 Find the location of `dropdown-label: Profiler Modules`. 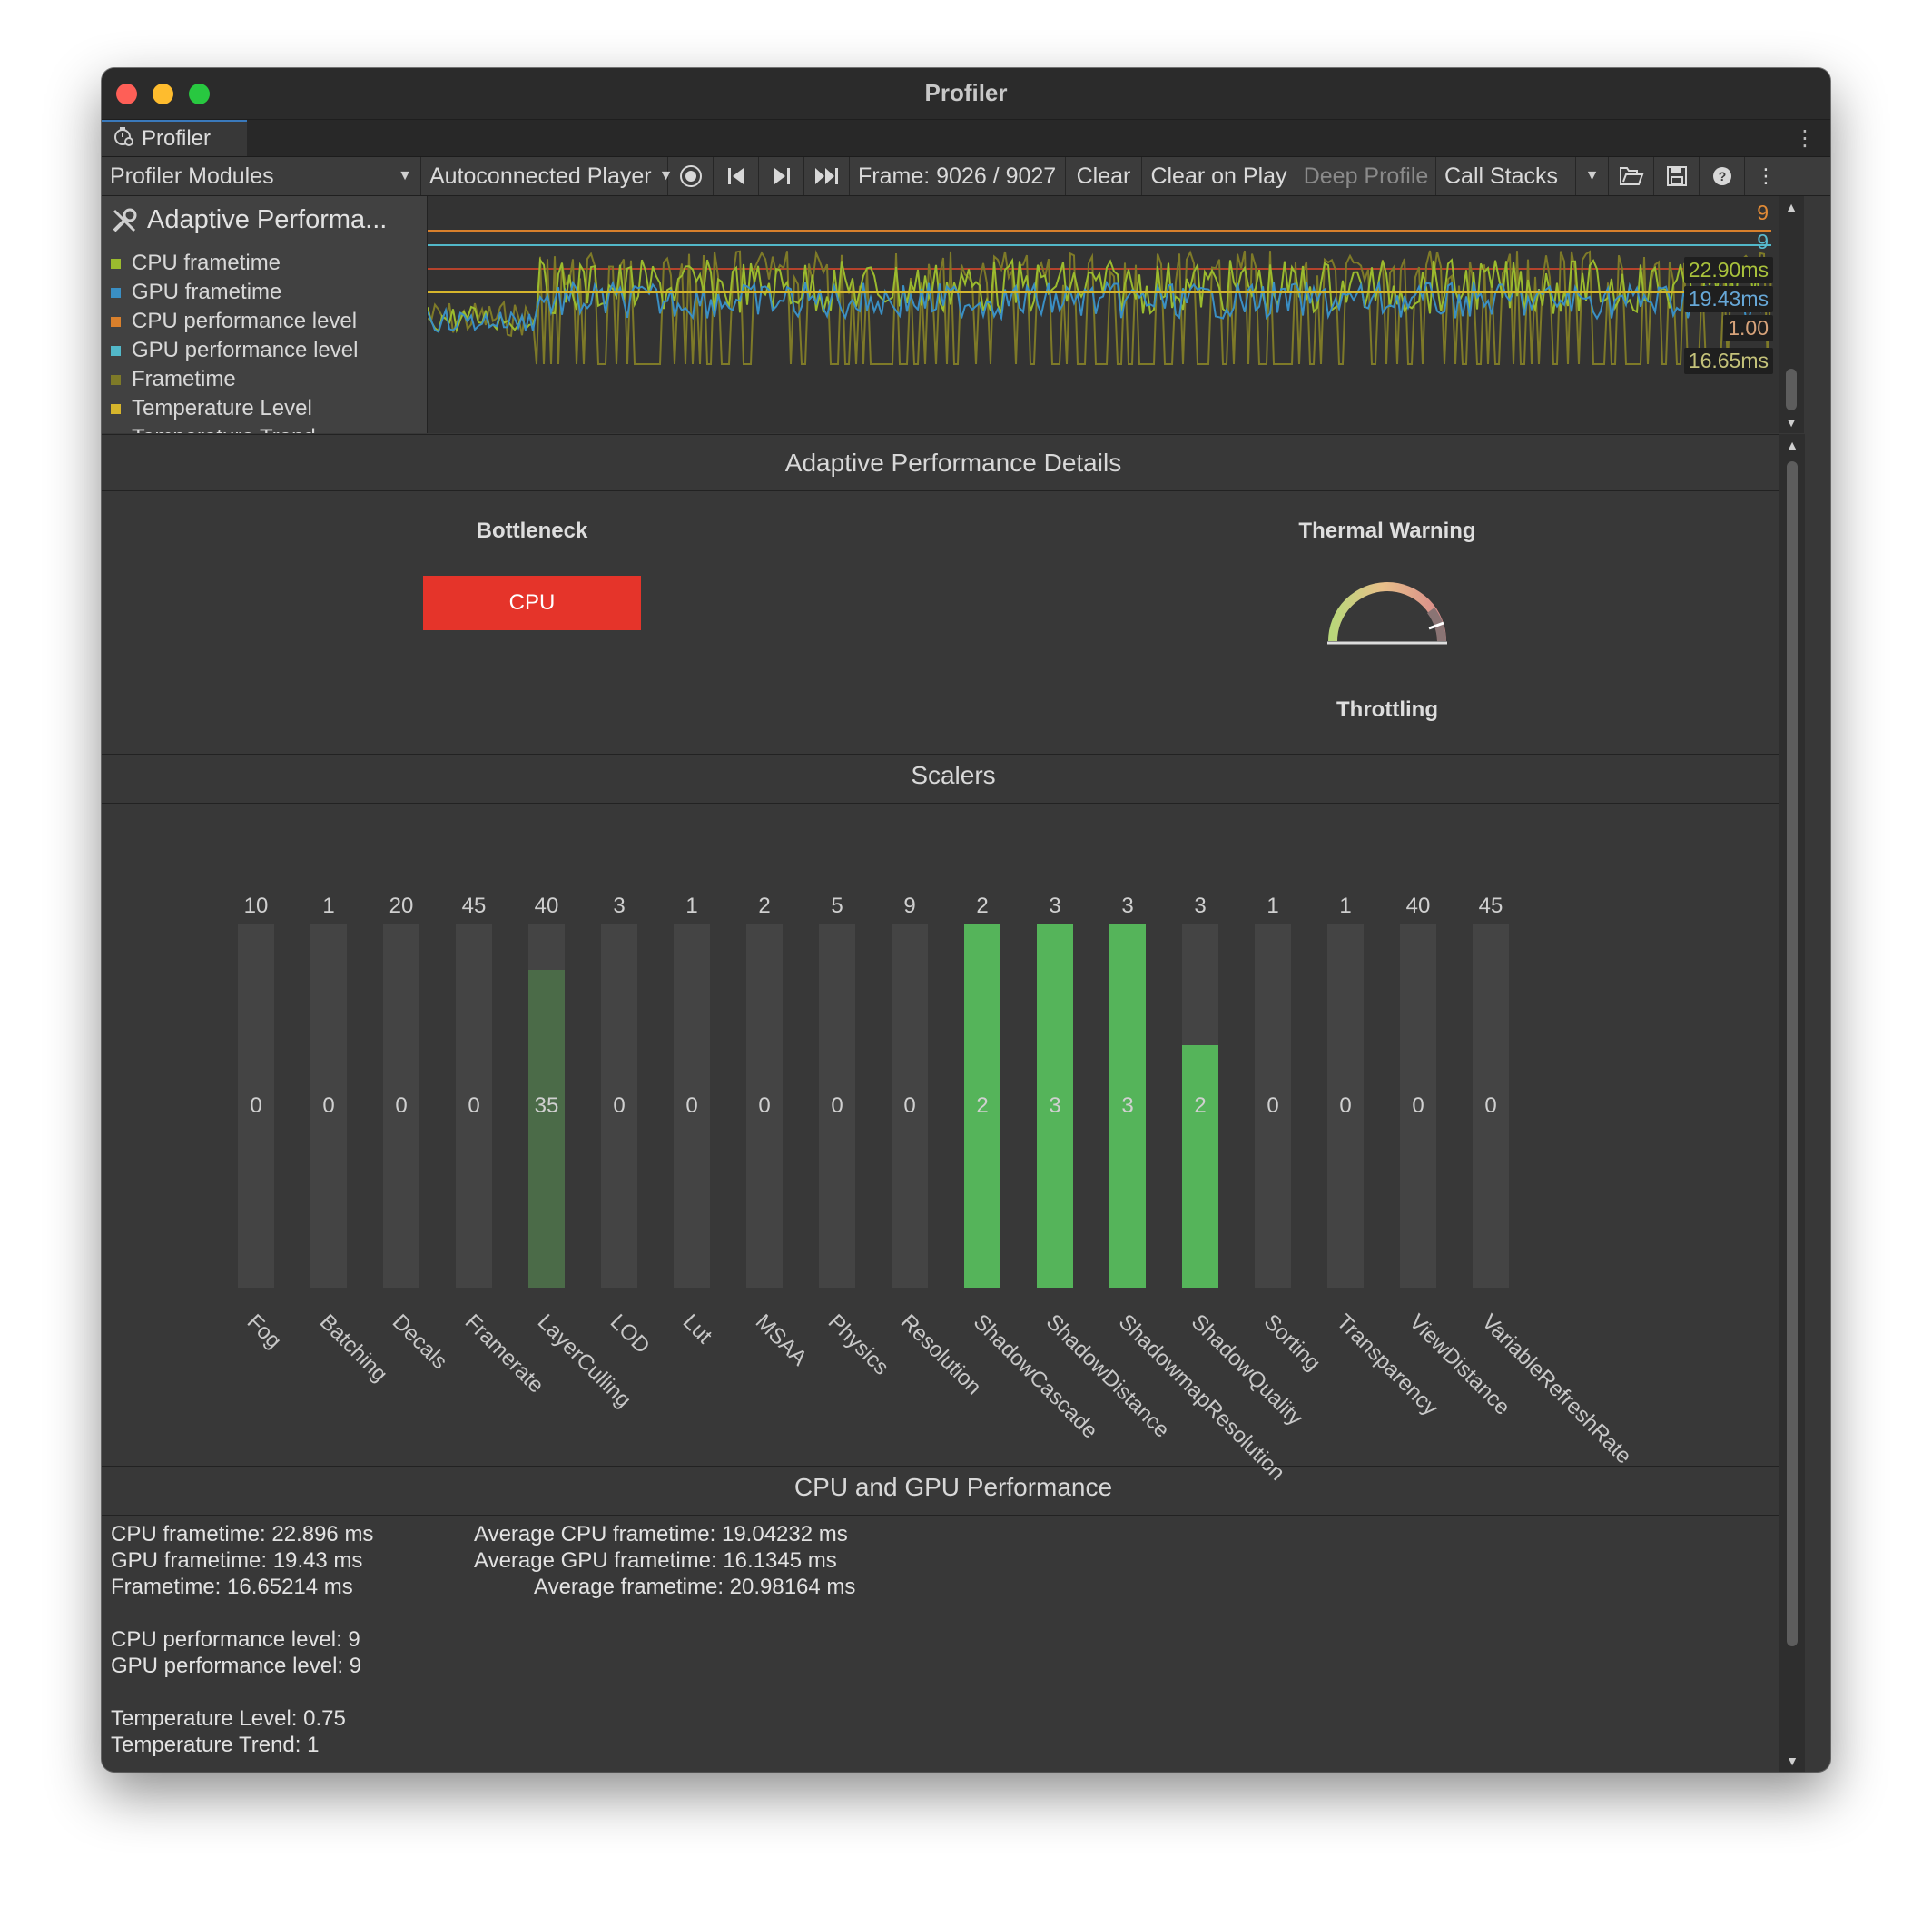

dropdown-label: Profiler Modules is located at coordinates (192, 176).